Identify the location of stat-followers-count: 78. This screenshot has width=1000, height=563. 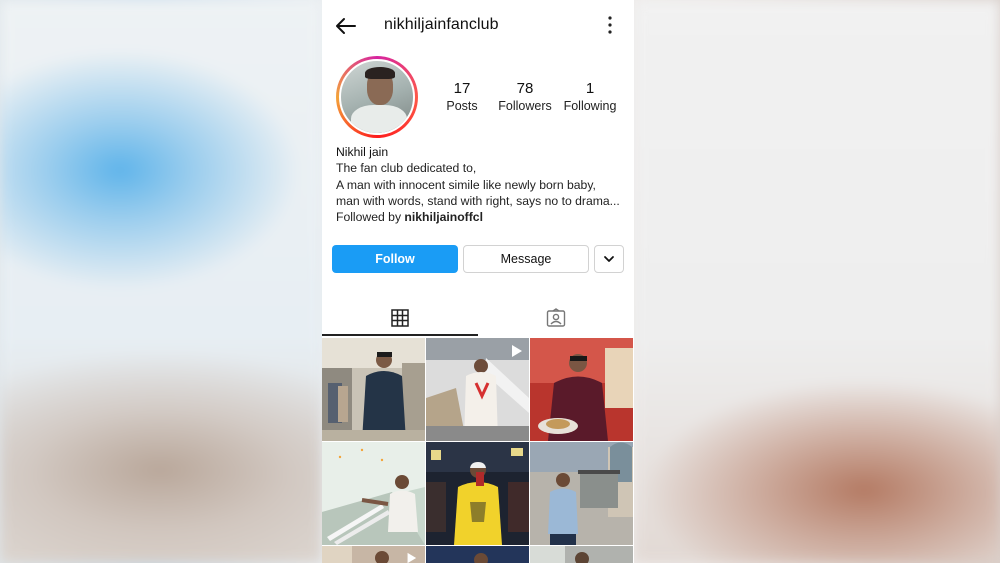
(525, 88).